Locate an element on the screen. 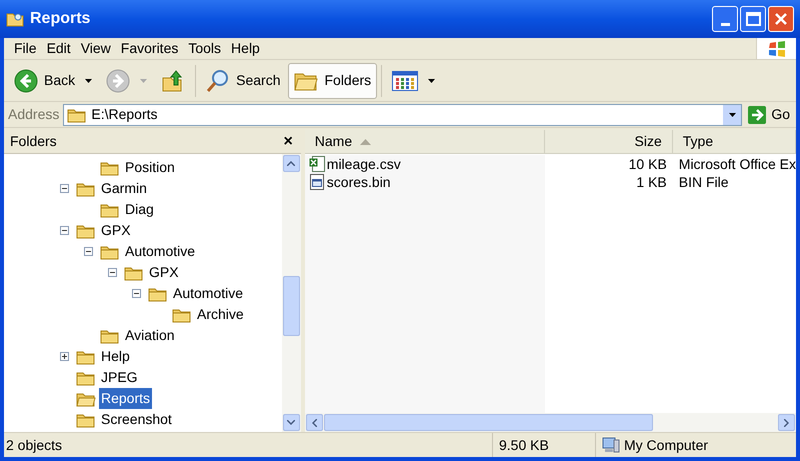 The image size is (800, 461). menu-item: View is located at coordinates (96, 48).